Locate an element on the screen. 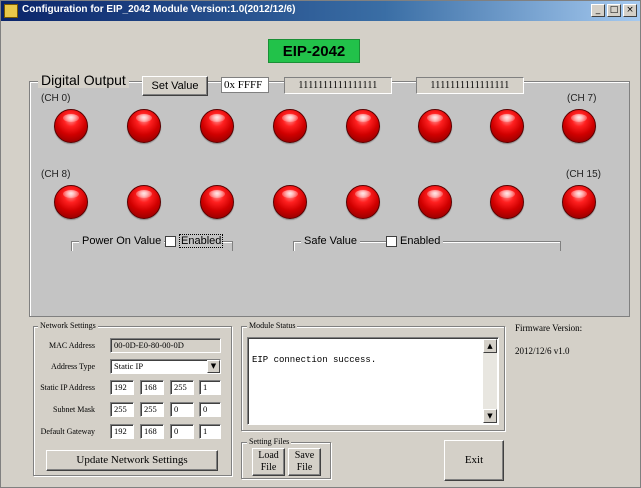  subnet-octet-2: 255 is located at coordinates (152, 409).